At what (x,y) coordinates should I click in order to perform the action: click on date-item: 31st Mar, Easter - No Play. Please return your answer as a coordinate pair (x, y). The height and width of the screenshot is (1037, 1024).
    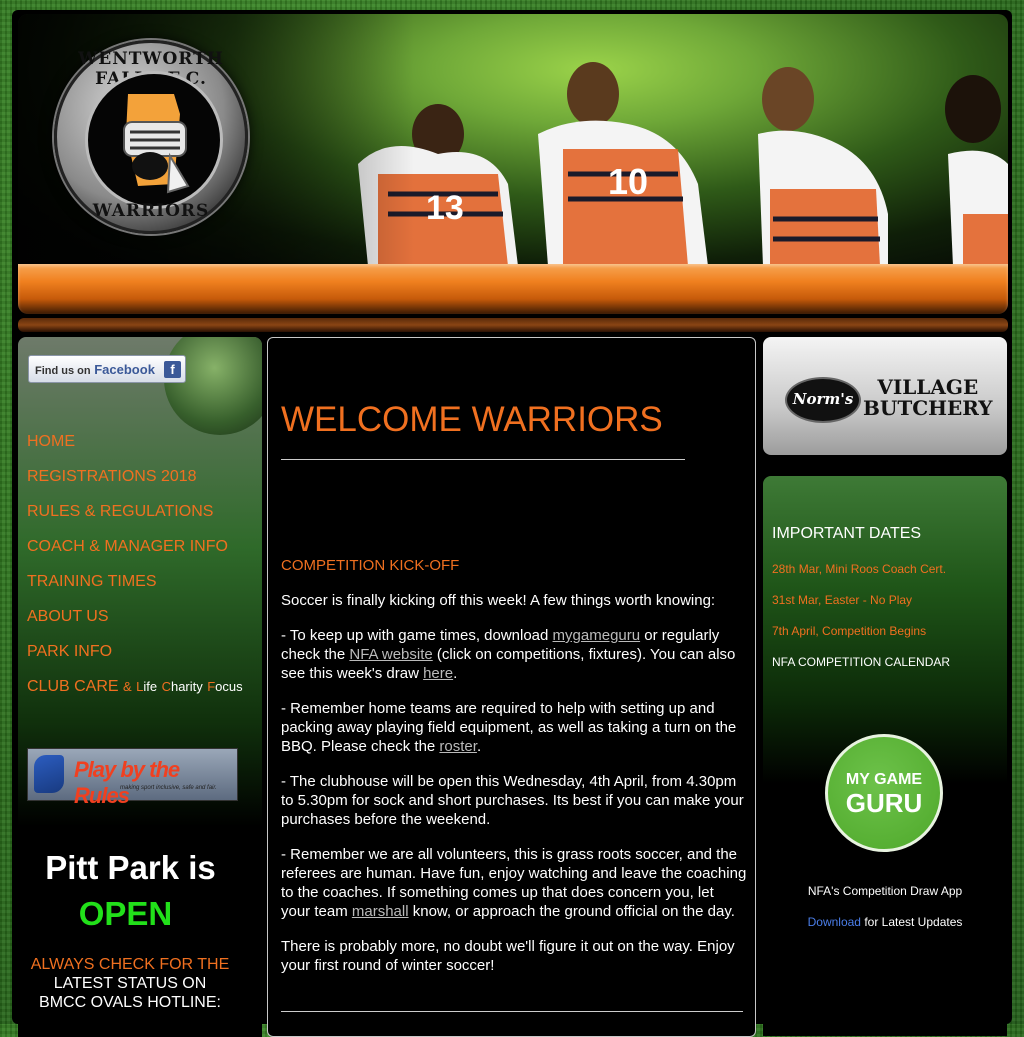
    Looking at the image, I should click on (842, 600).